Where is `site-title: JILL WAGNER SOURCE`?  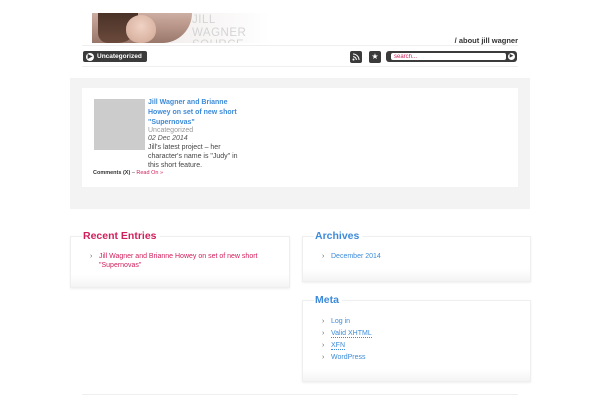
site-title: JILL WAGNER SOURCE is located at coordinates (231, 28).